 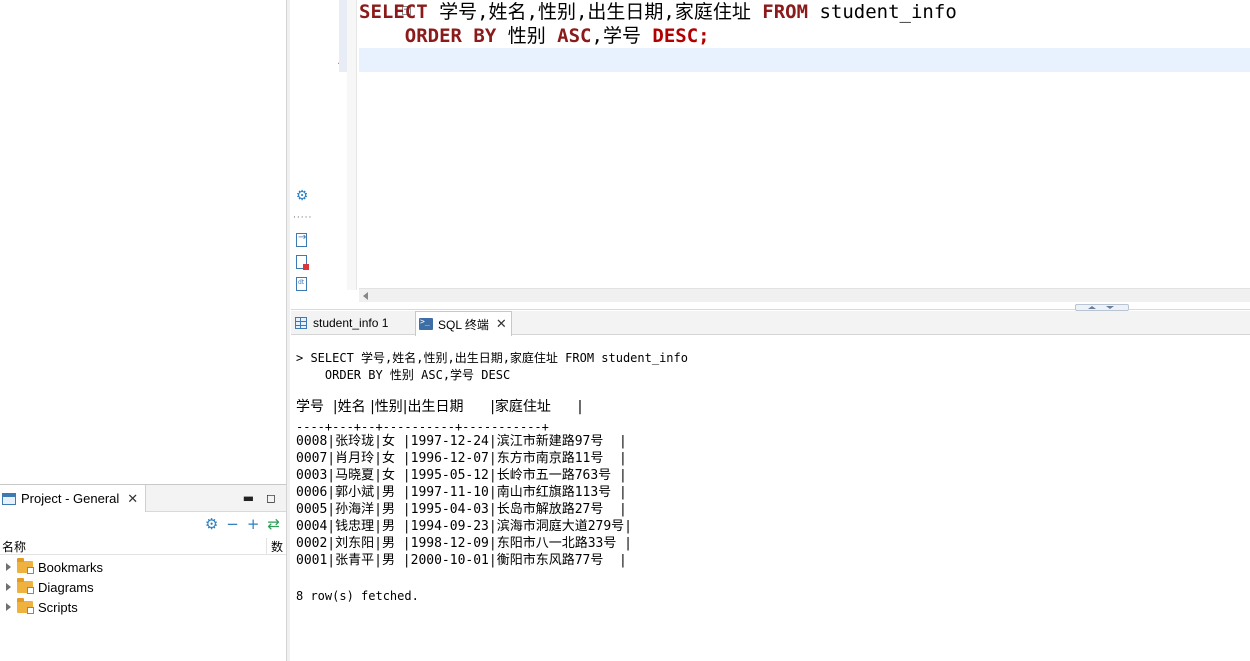 I want to click on tab-project-general: Project - General ✕, so click(x=73, y=498).